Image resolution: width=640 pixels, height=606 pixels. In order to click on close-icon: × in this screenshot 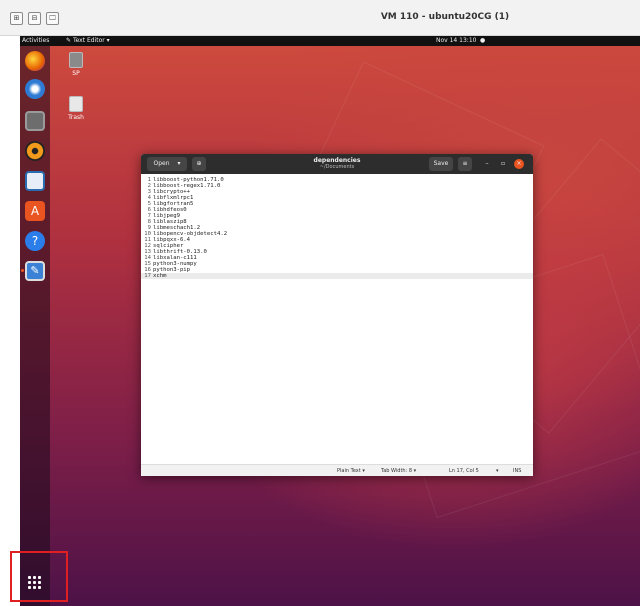, I will do `click(519, 164)`.